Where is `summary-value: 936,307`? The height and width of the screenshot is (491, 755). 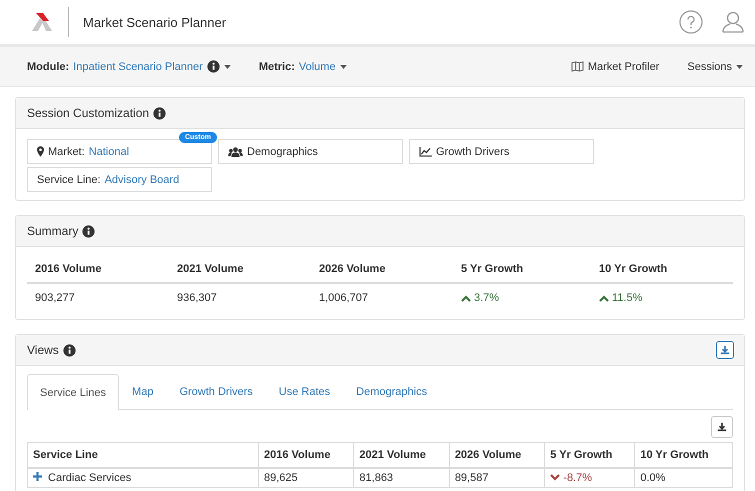
summary-value: 936,307 is located at coordinates (197, 298).